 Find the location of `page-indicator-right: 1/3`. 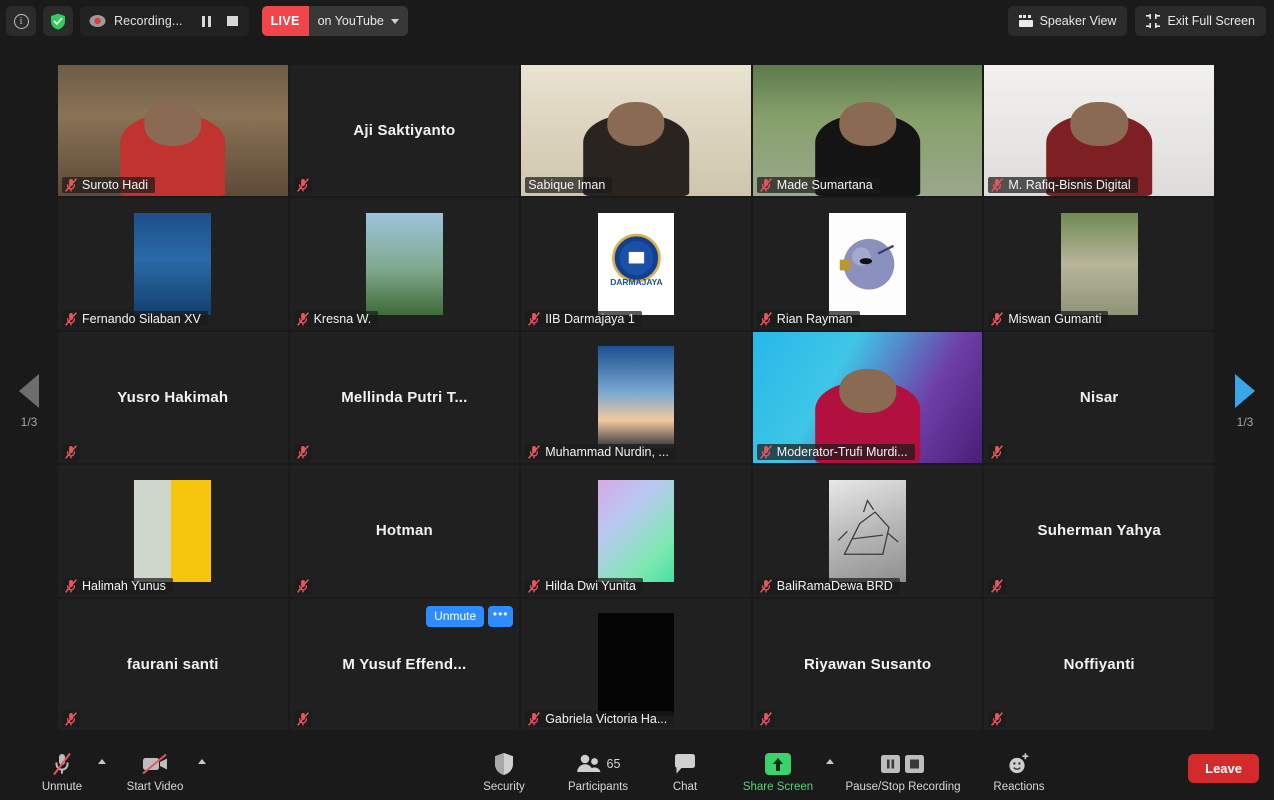

page-indicator-right: 1/3 is located at coordinates (1245, 422).